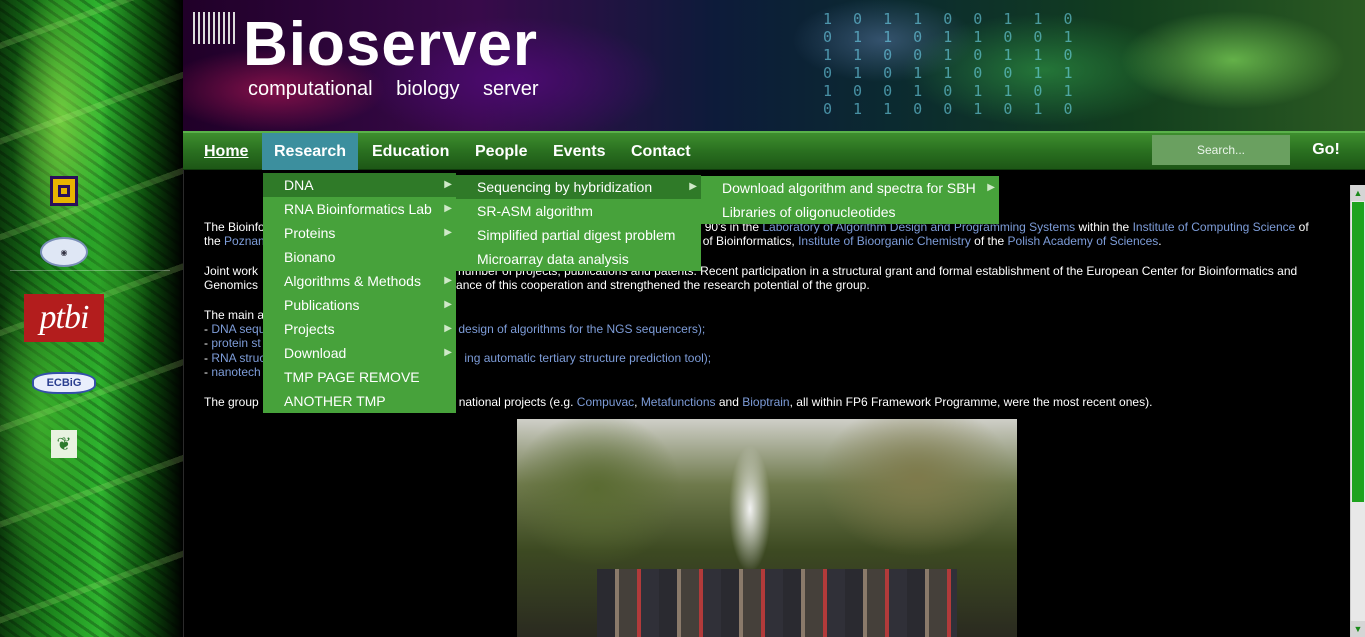 This screenshot has height=637, width=1365. Describe the element at coordinates (244, 241) in the screenshot. I see `link-poznan: Poznan` at that location.